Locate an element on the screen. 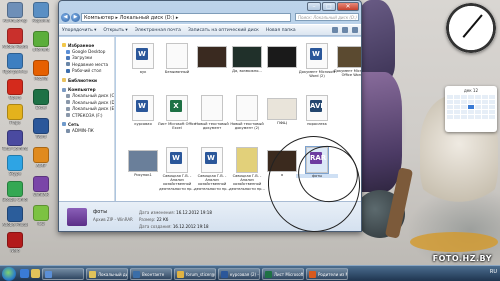 This screenshot has height=281, width=500. open-button: Открыть ▾ is located at coordinates (115, 30).